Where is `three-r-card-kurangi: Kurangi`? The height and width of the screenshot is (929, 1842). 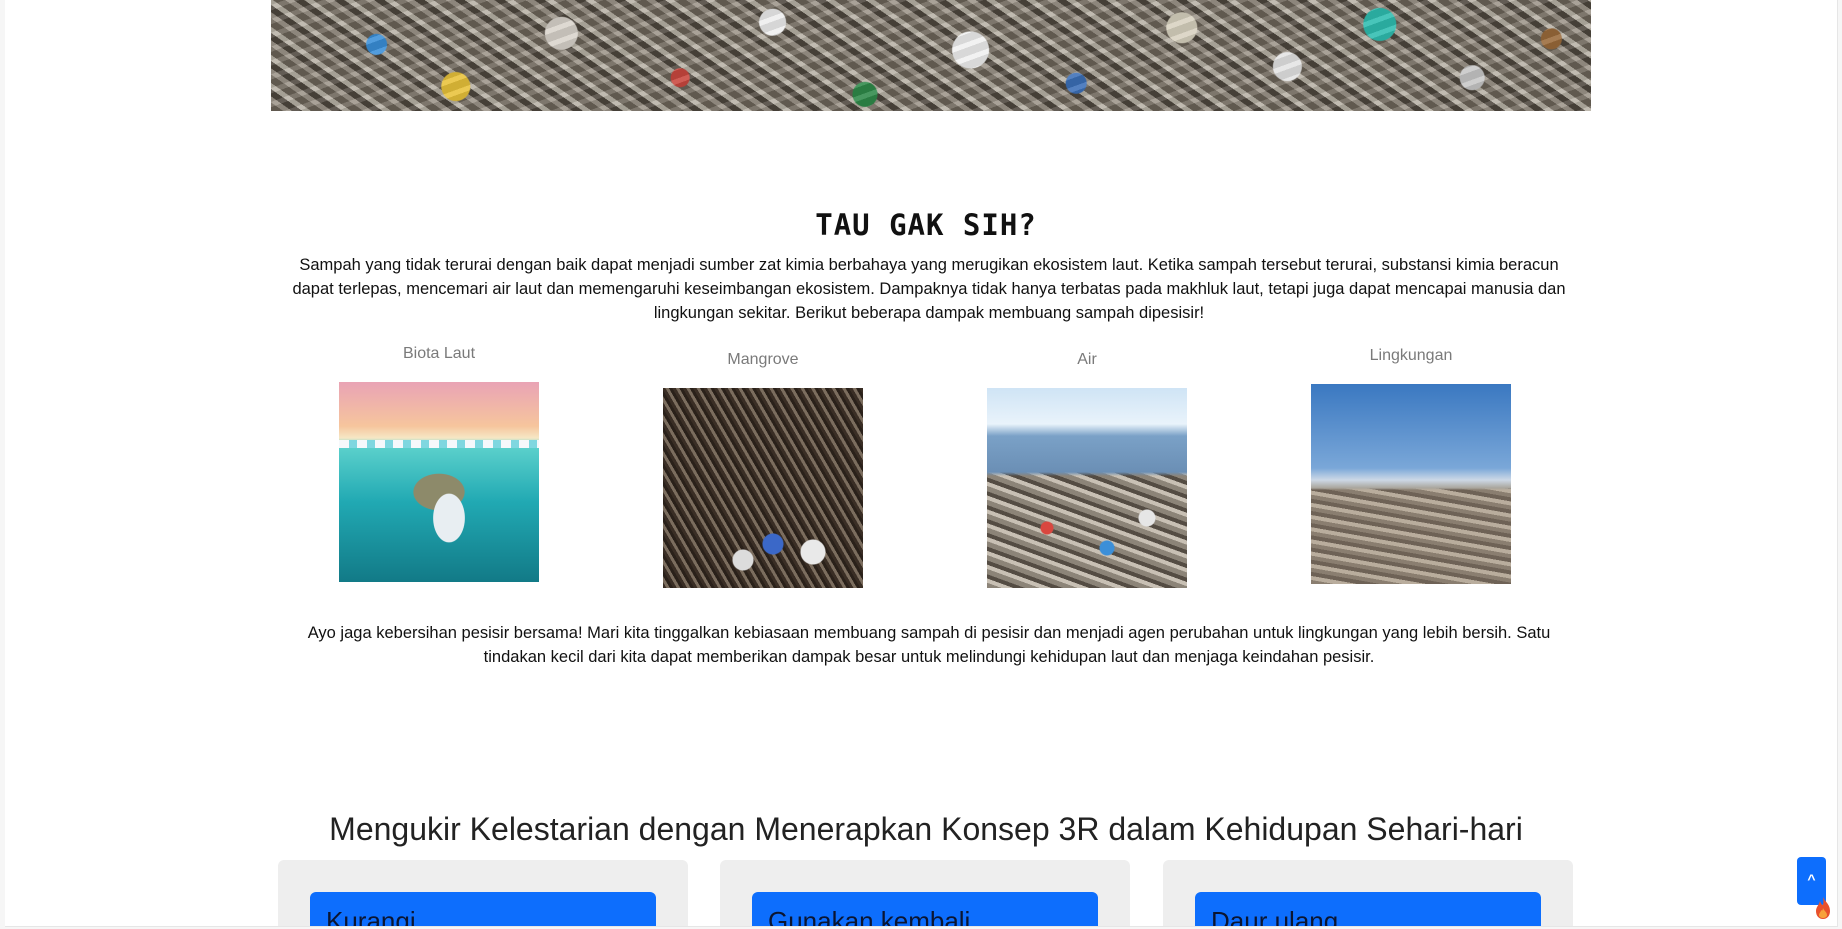 three-r-card-kurangi: Kurangi is located at coordinates (483, 893).